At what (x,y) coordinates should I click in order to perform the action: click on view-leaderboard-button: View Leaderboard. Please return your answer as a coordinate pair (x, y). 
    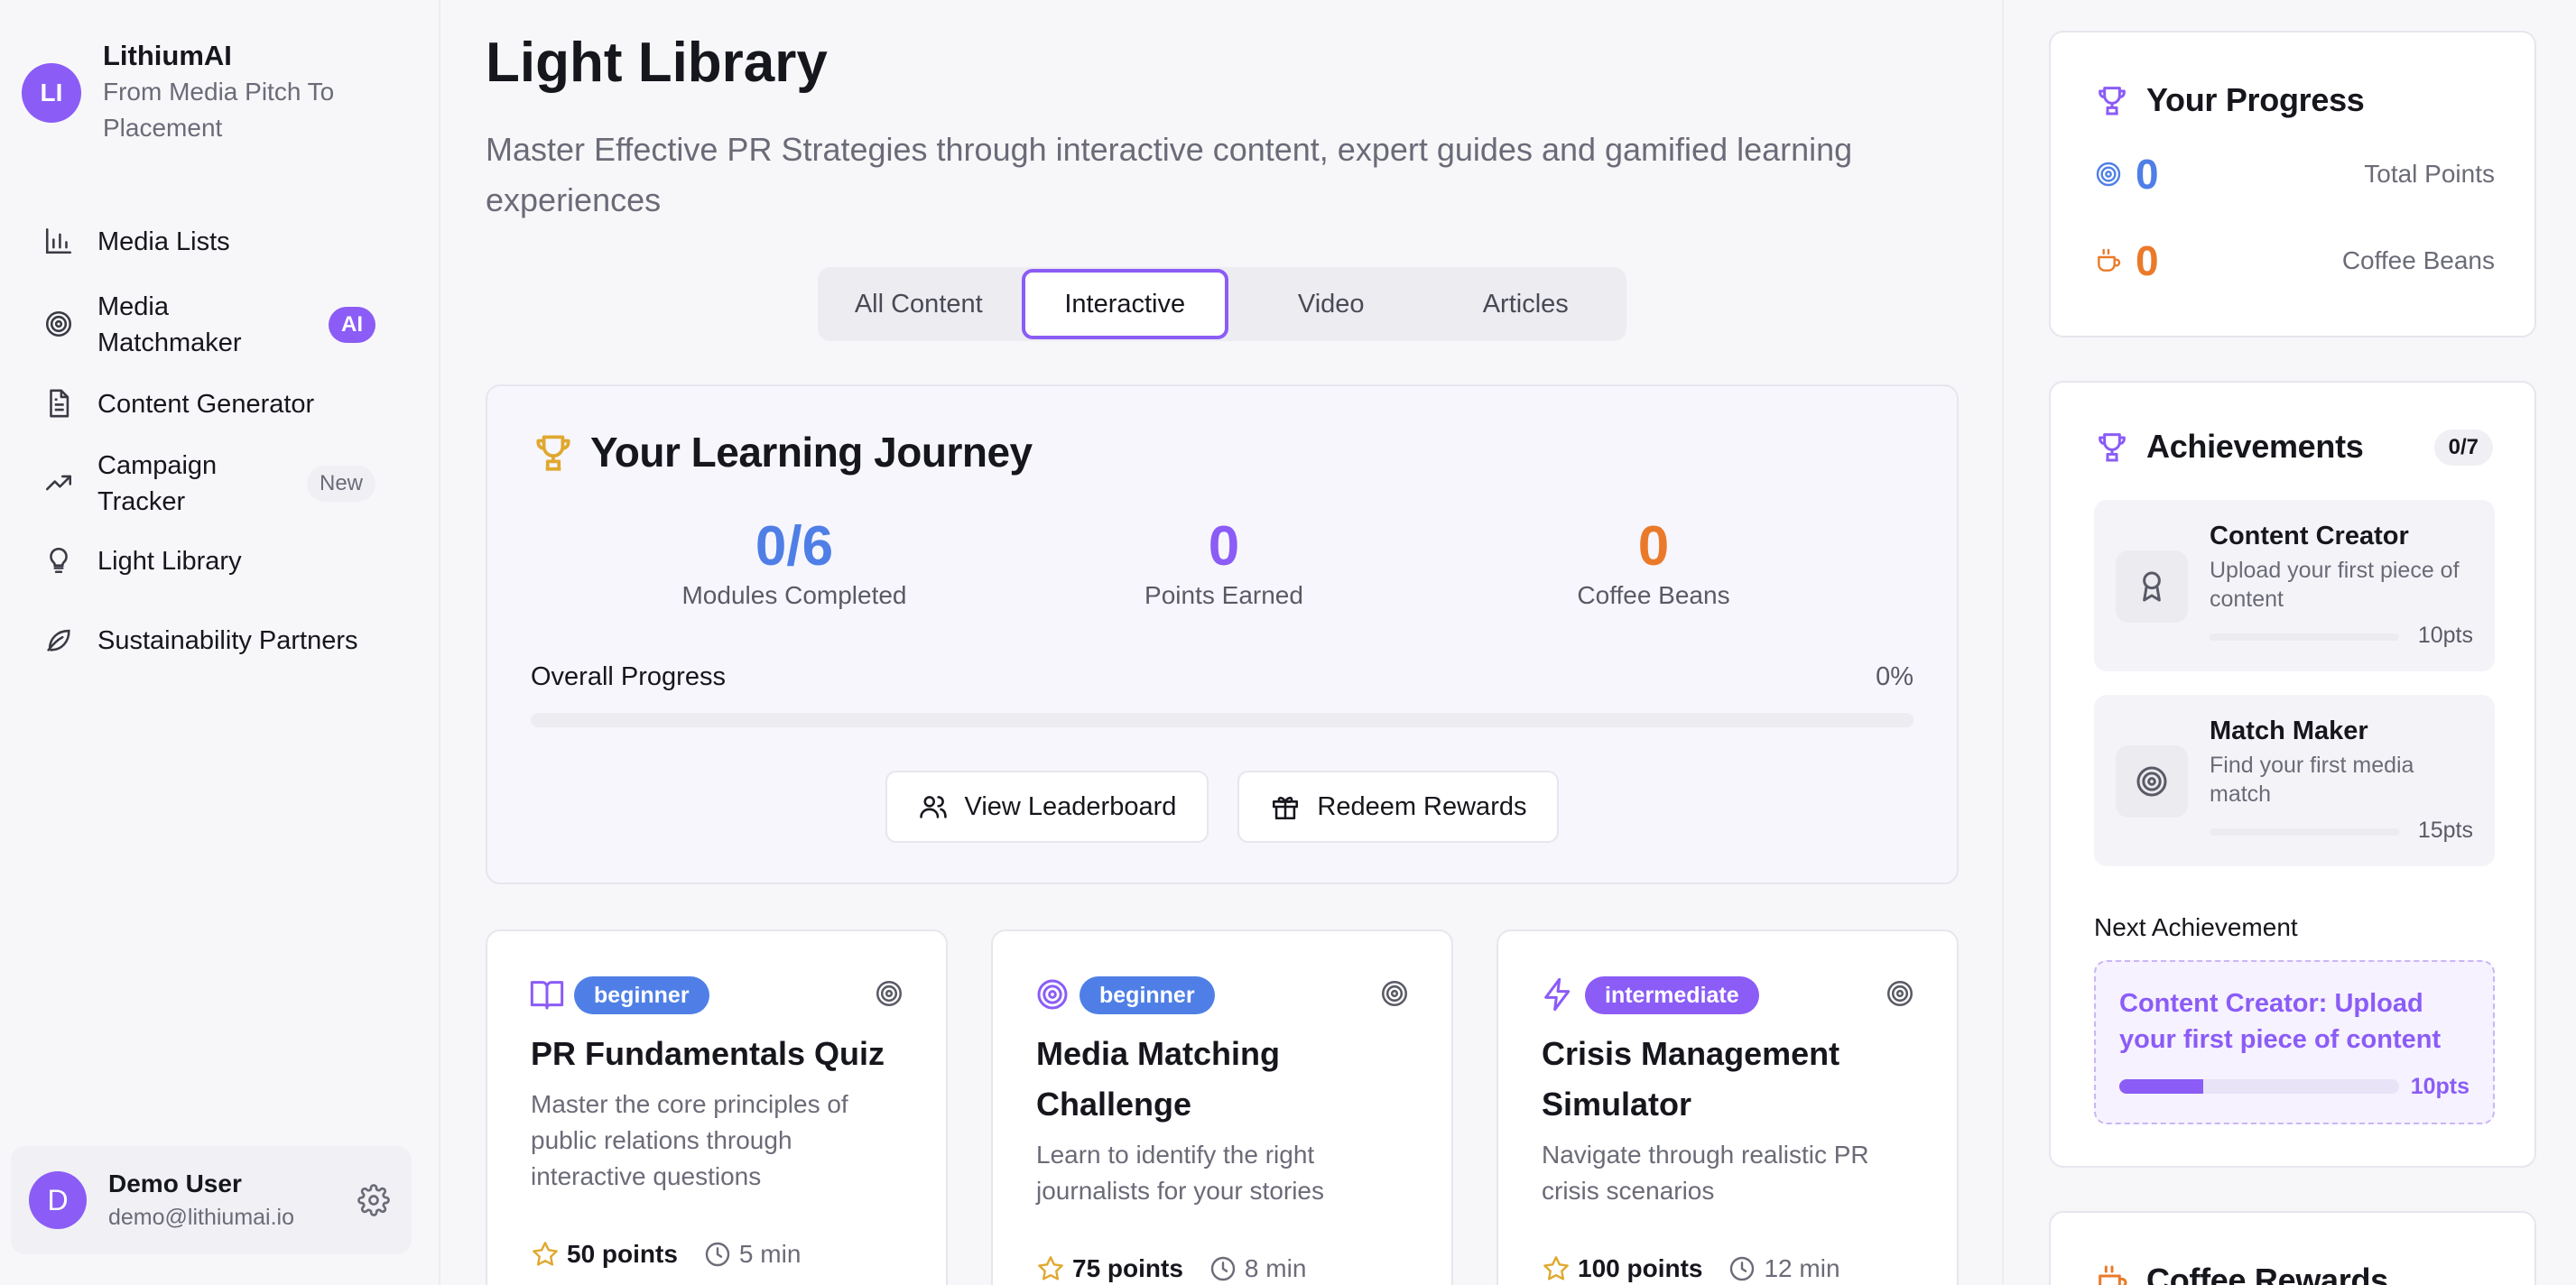
    Looking at the image, I should click on (1047, 807).